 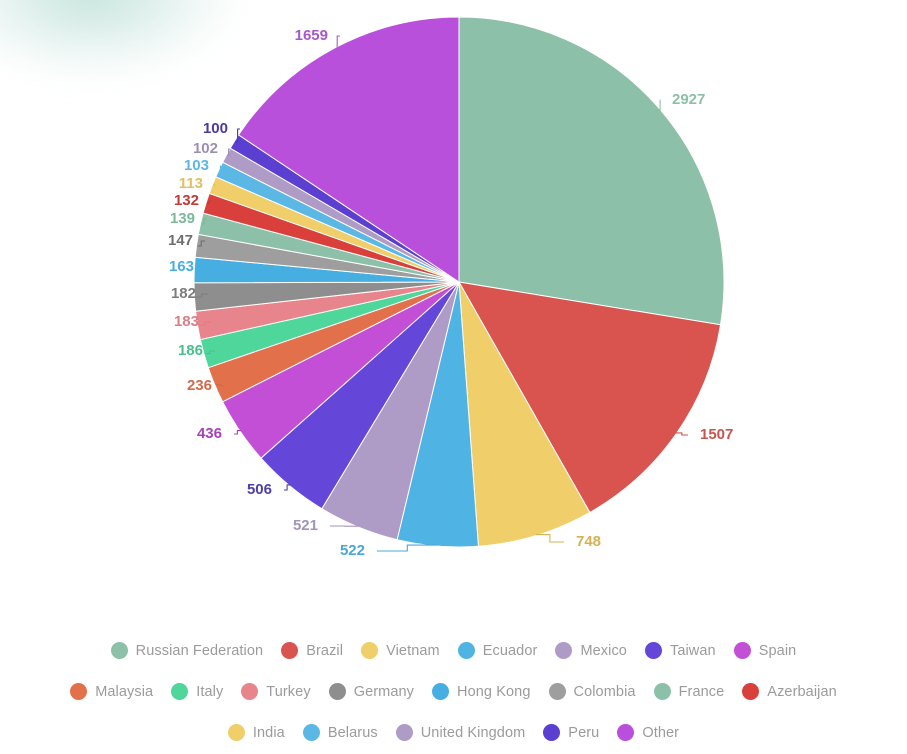 What do you see at coordinates (191, 183) in the screenshot?
I see `pie-value-label: 113` at bounding box center [191, 183].